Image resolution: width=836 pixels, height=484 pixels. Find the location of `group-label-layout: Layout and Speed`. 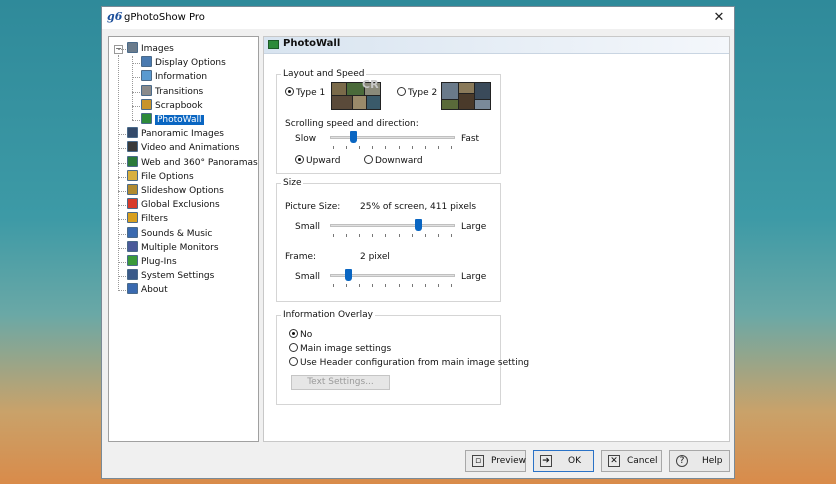

group-label-layout: Layout and Speed is located at coordinates (324, 74).